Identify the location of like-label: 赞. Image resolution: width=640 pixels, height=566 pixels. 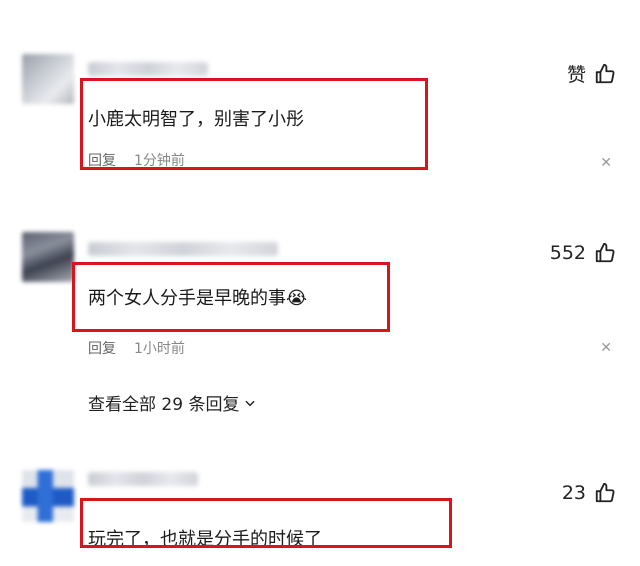
(576, 75).